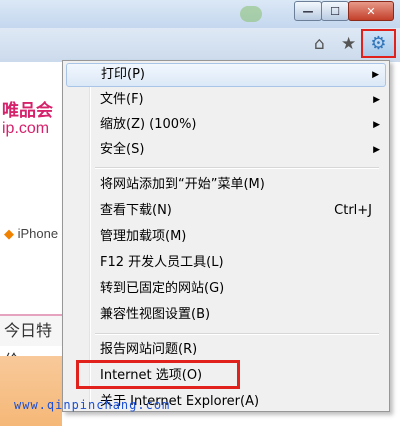 The image size is (400, 426). I want to click on tab-favicon, so click(251, 14).